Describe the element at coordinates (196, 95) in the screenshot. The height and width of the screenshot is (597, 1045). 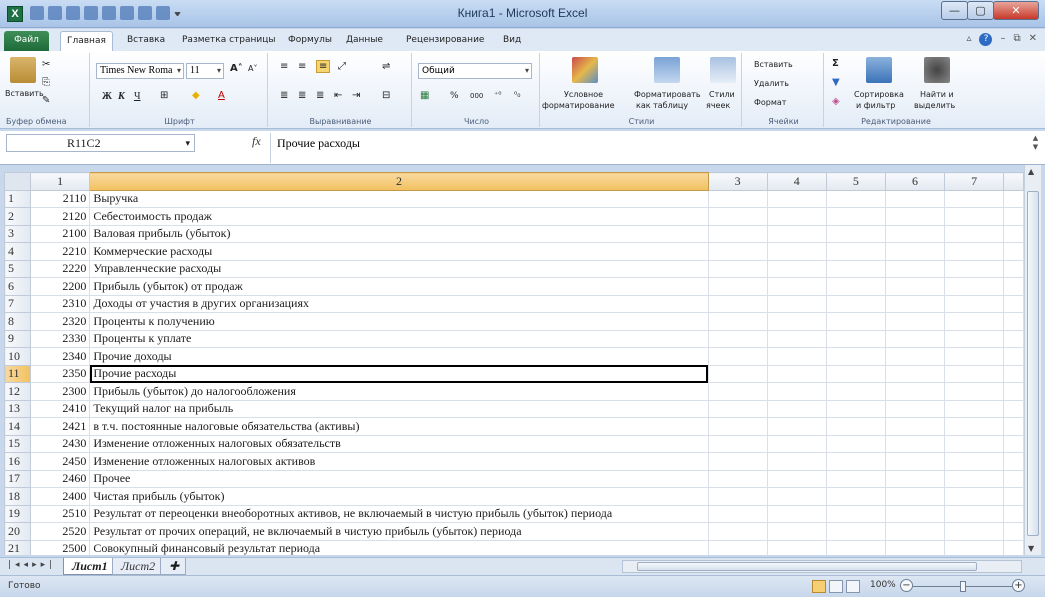
I see `fill-color-icon: ◆` at that location.